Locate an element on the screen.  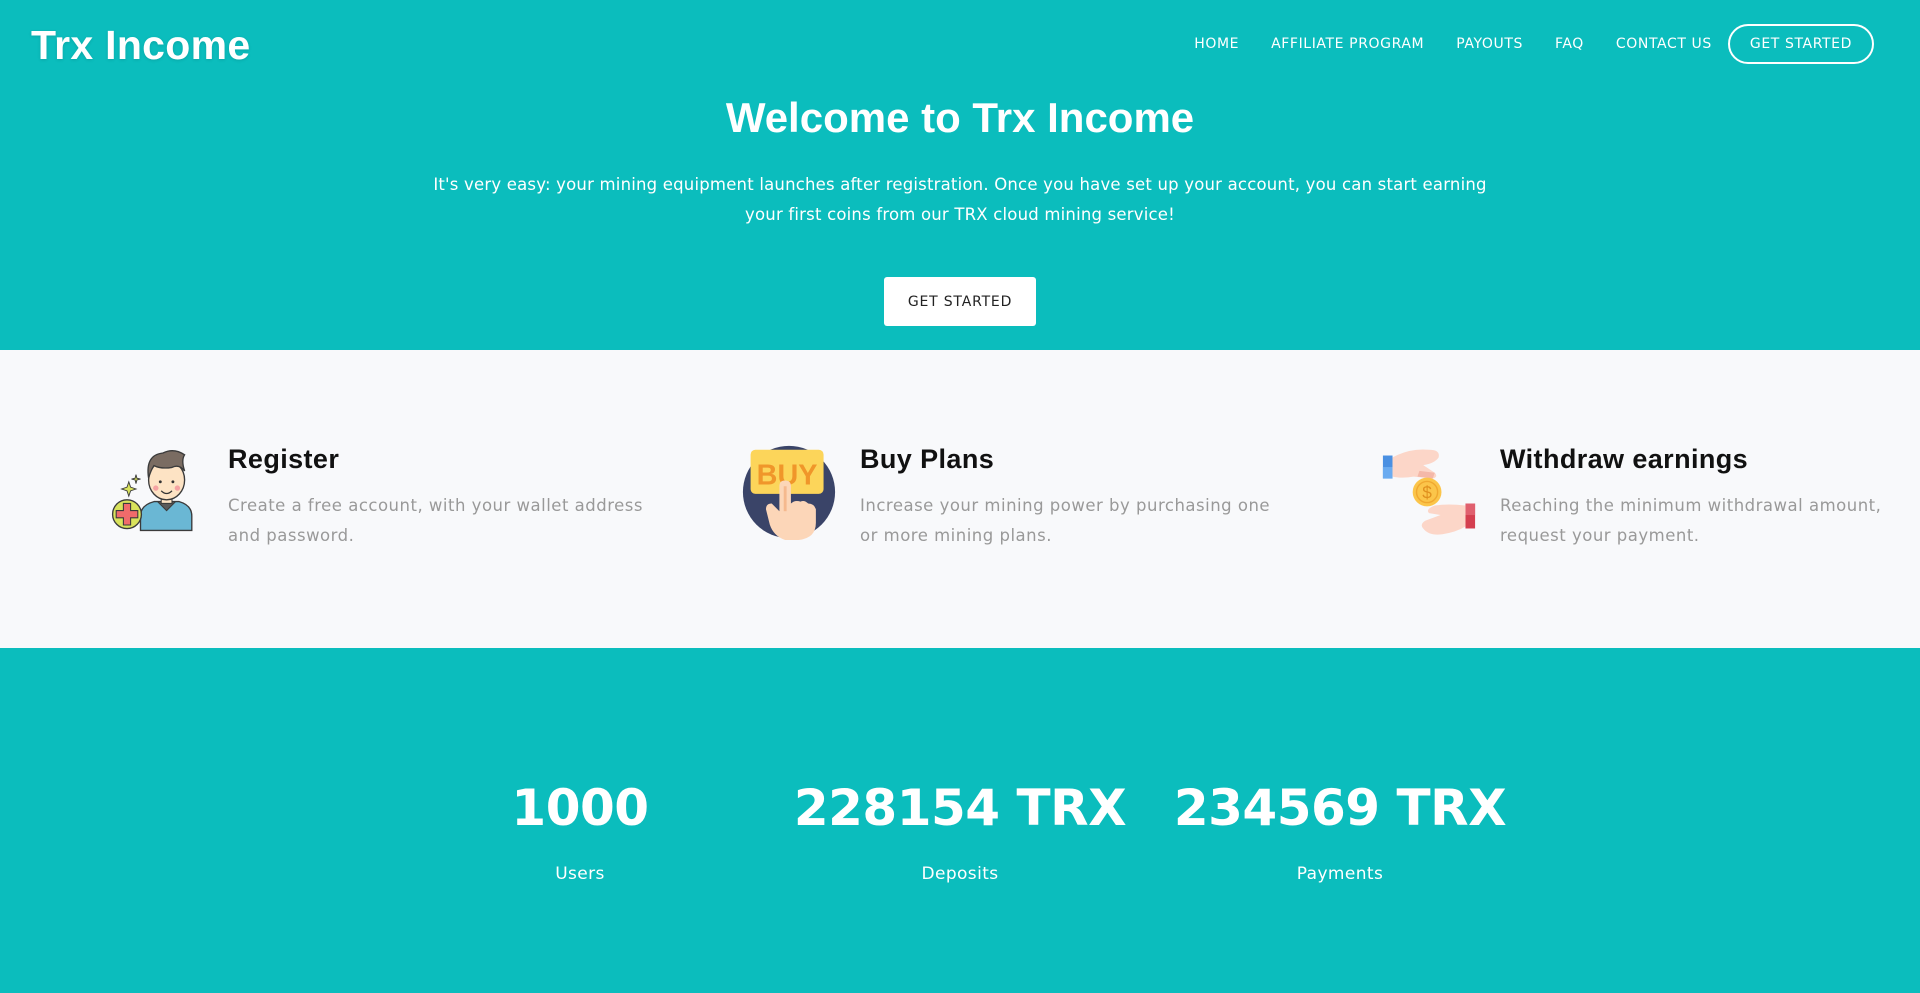
nav-get-started-button: GET STARTED is located at coordinates (1800, 44).